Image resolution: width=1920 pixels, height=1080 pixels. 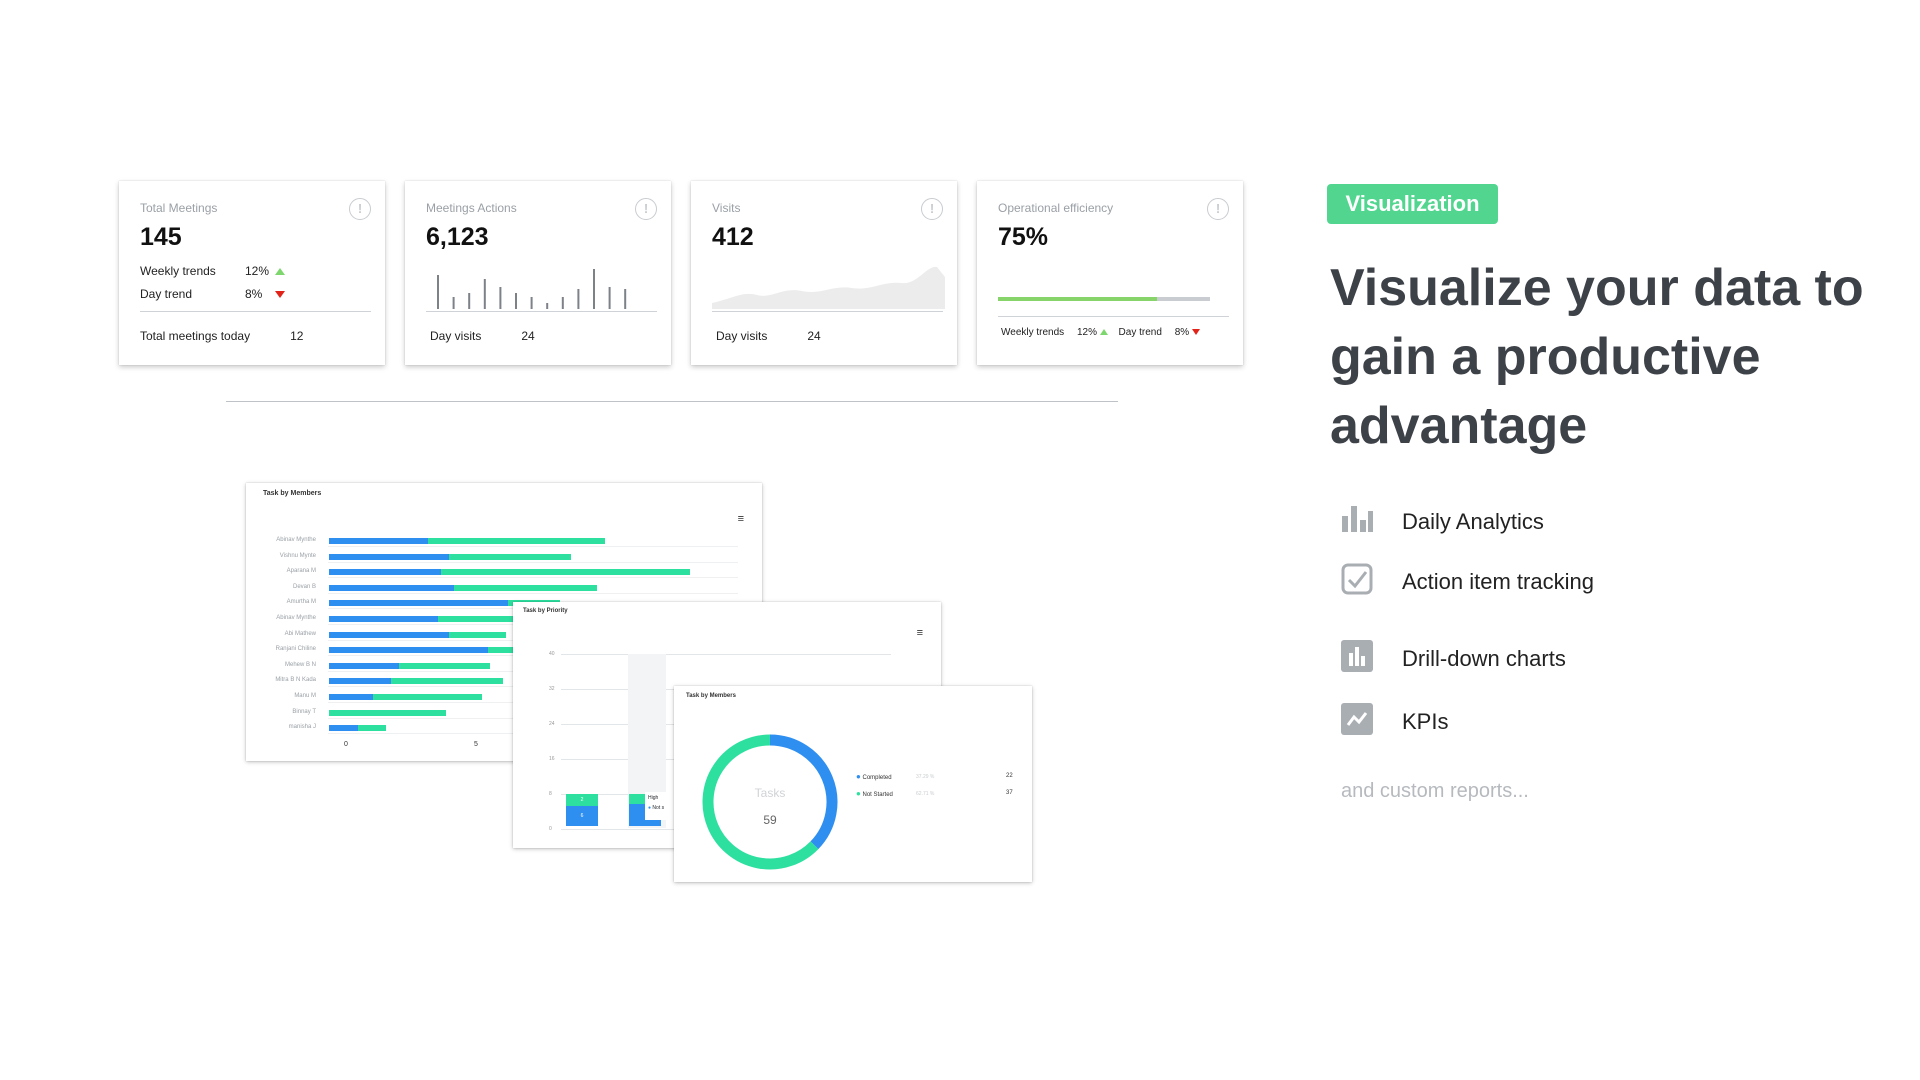 I want to click on trend-line-icon, so click(x=1357, y=719).